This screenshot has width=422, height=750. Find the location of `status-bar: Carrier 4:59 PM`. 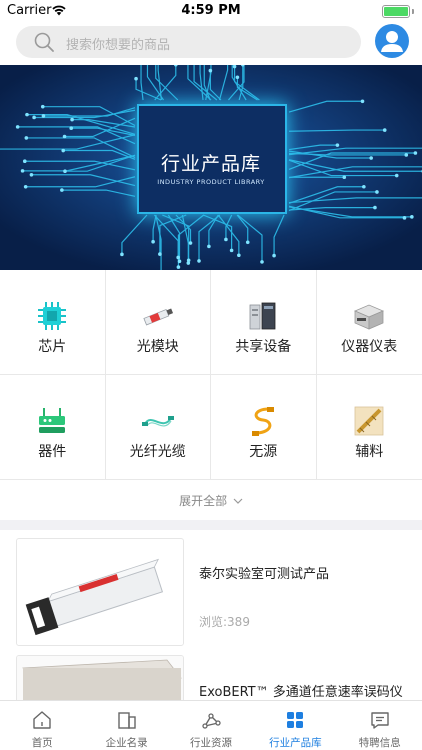

status-bar: Carrier 4:59 PM is located at coordinates (211, 11).